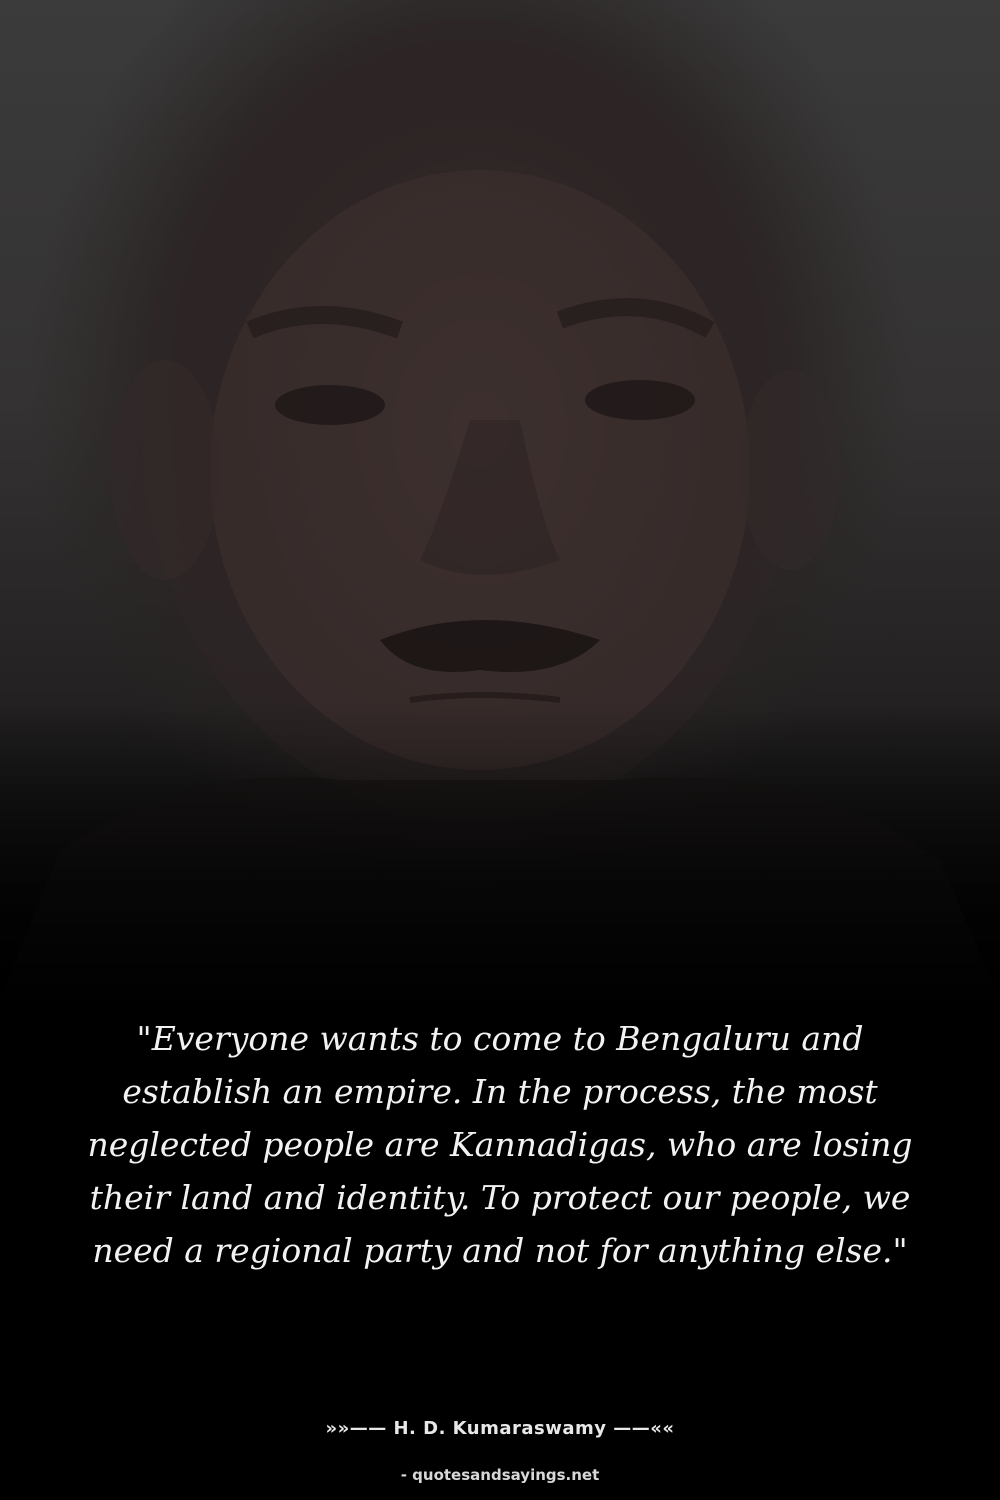 This screenshot has width=1000, height=1500. Describe the element at coordinates (500, 1475) in the screenshot. I see `source-watermark: - quotesandsayings.net` at that location.